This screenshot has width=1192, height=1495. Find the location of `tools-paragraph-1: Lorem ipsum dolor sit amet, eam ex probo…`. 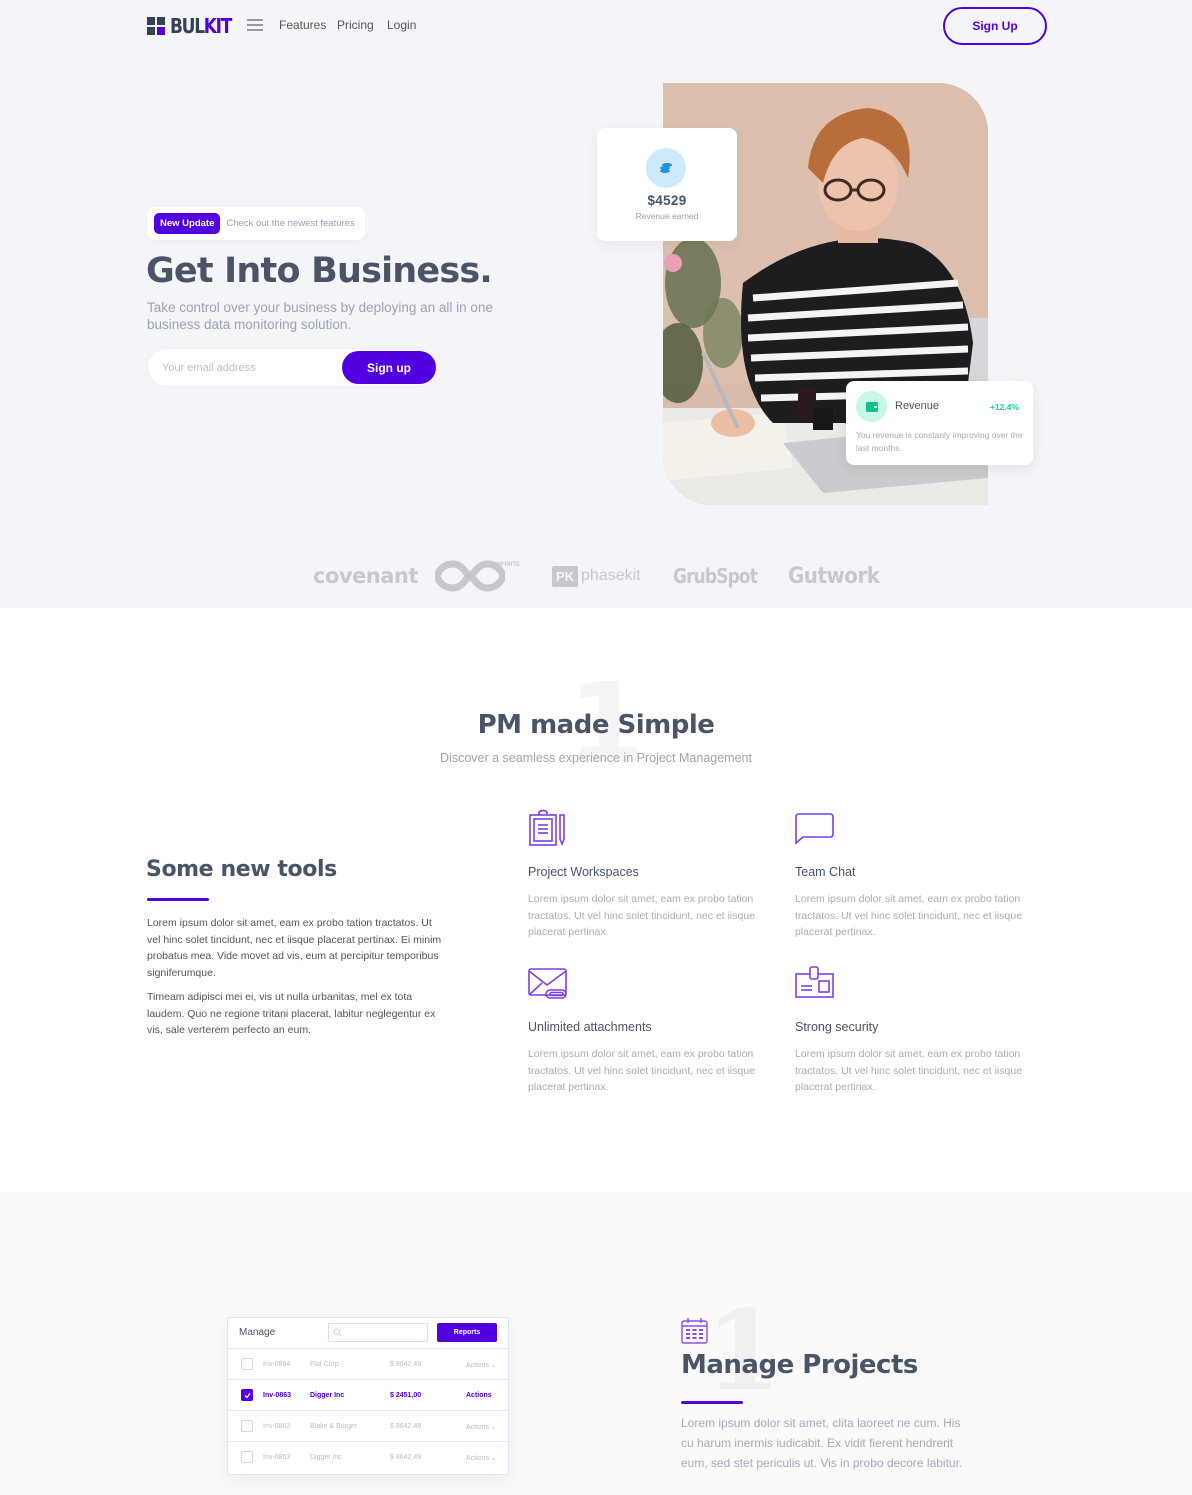

tools-paragraph-1: Lorem ipsum dolor sit amet, eam ex probo… is located at coordinates (294, 948).